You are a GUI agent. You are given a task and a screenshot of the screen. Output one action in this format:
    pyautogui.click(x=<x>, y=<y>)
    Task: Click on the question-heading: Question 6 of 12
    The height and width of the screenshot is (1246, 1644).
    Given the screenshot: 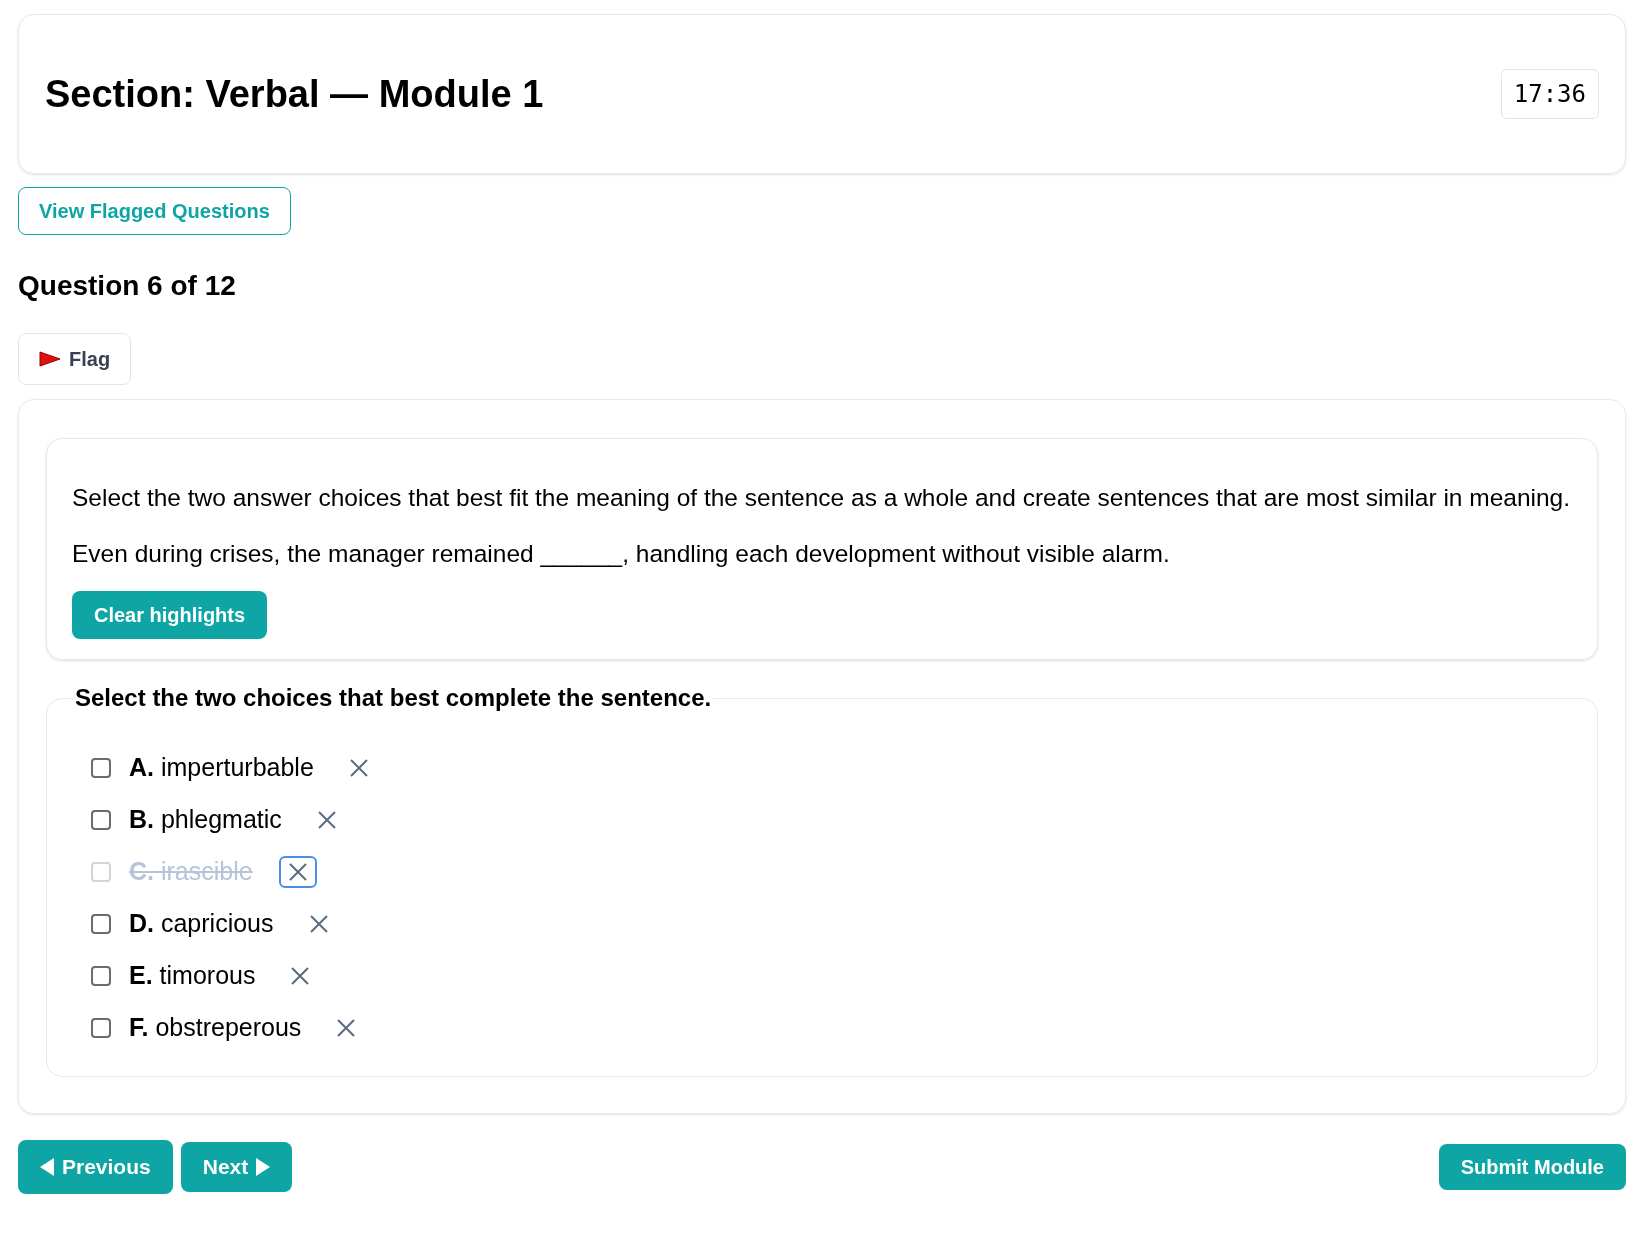 What is the action you would take?
    pyautogui.click(x=127, y=286)
    